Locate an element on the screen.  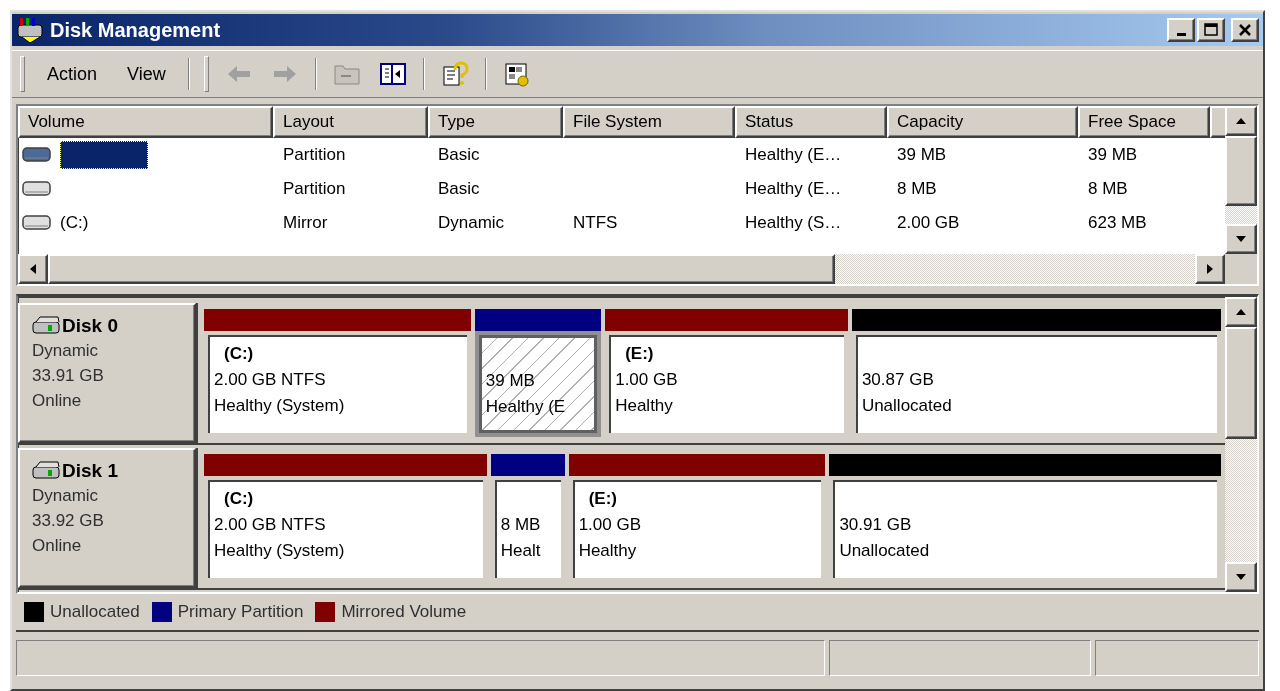
close-icon is located at coordinates (1245, 30).